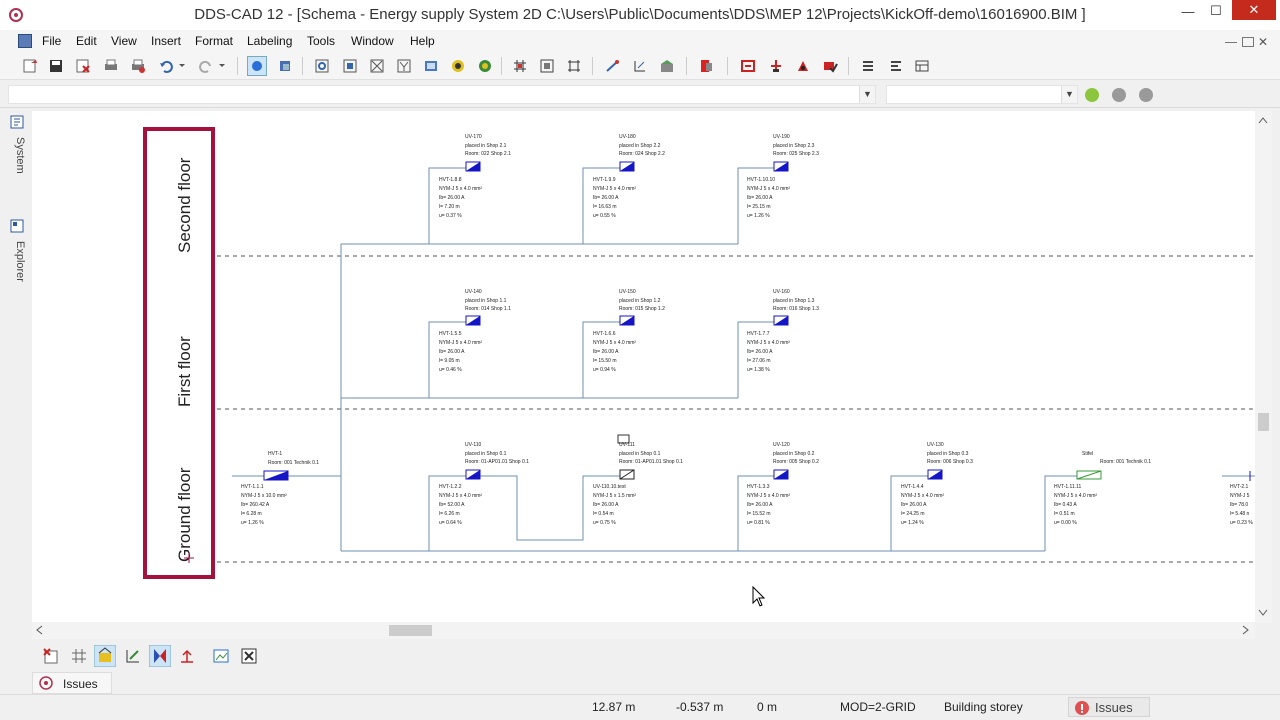 The height and width of the screenshot is (720, 1280). What do you see at coordinates (1245, 630) in the screenshot?
I see `scroll-right-icon` at bounding box center [1245, 630].